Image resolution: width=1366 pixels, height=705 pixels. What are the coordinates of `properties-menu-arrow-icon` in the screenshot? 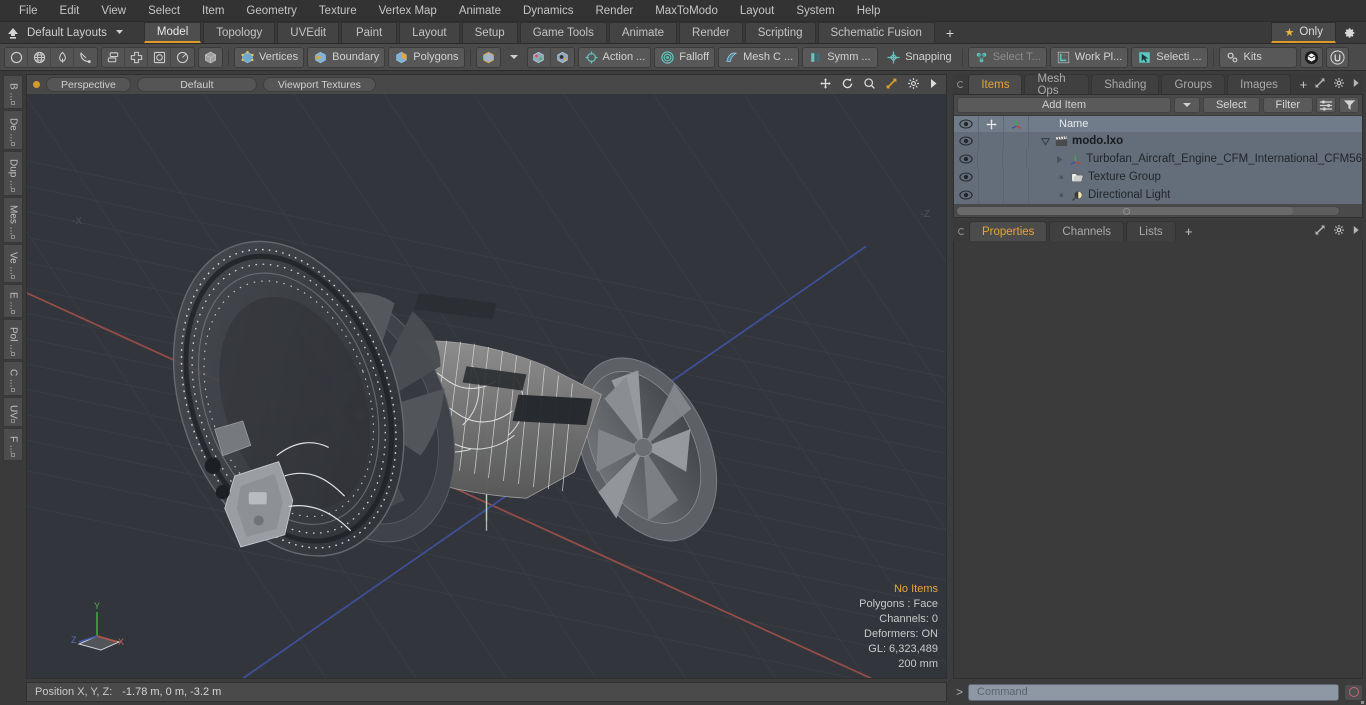 It's located at (1356, 231).